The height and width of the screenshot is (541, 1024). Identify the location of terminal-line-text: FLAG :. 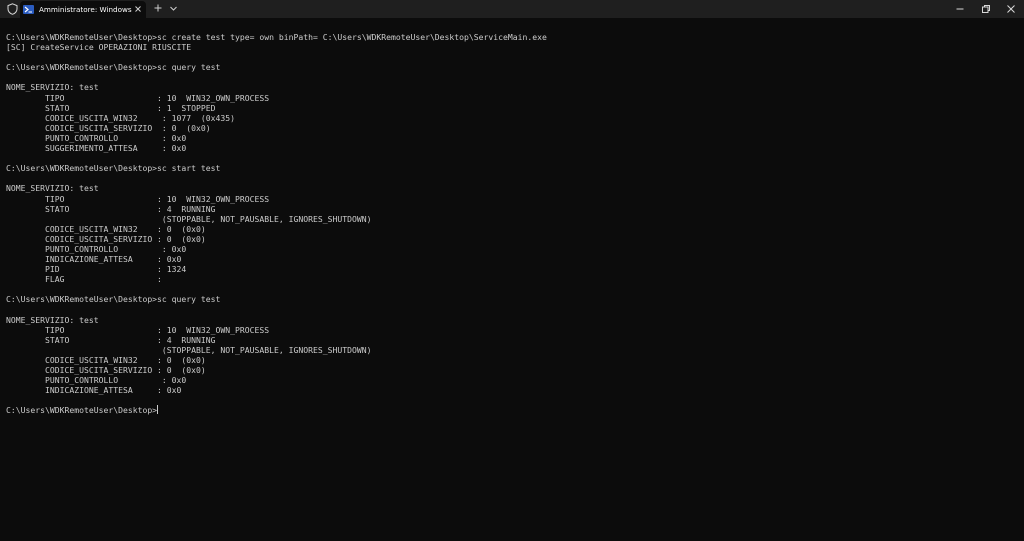
(84, 279).